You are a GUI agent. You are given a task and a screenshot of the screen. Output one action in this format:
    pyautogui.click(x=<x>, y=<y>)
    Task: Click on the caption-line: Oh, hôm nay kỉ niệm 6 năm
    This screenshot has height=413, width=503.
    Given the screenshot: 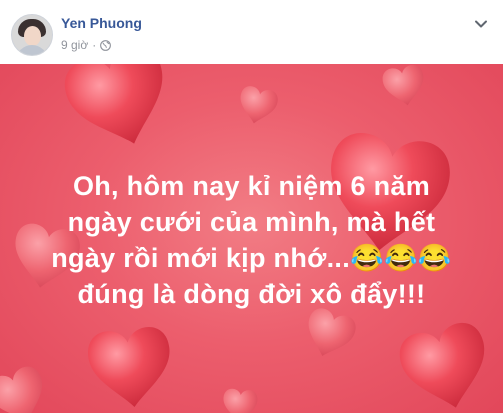 What is the action you would take?
    pyautogui.click(x=251, y=186)
    